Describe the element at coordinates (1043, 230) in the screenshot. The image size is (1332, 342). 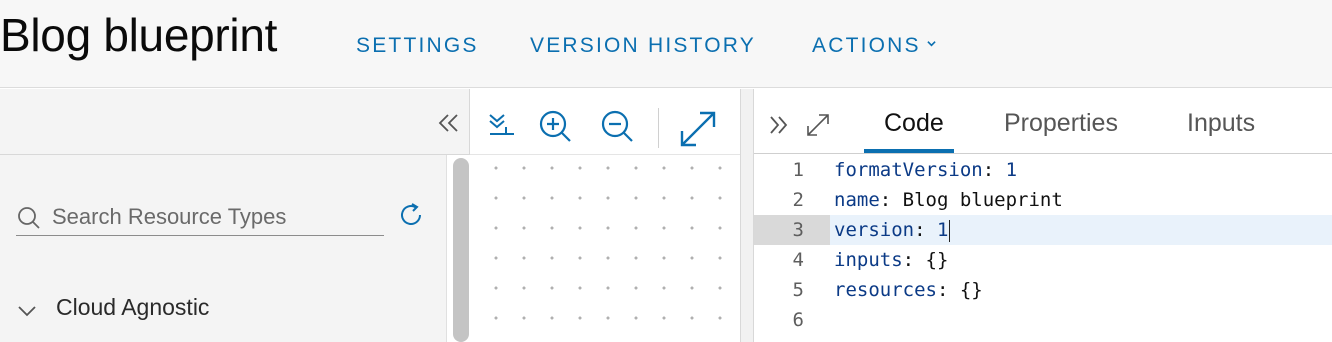
I see `code-line-current: 3 version: 1` at that location.